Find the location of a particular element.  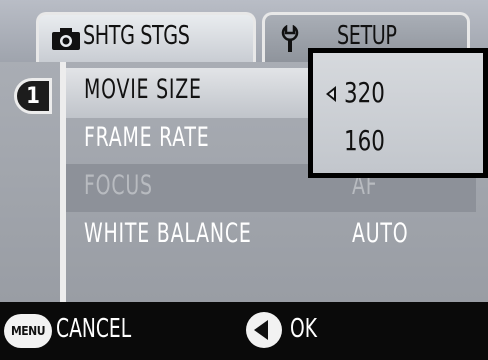

cancel-label: CANCEL is located at coordinates (94, 329).